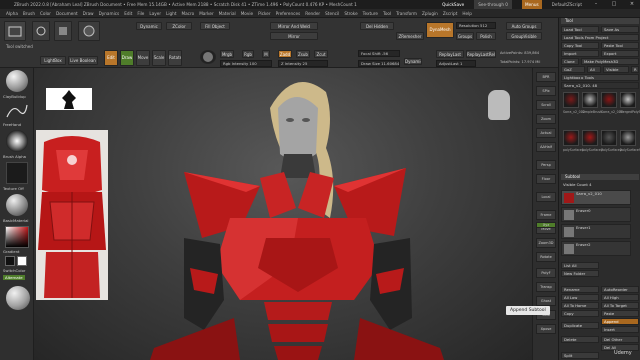  Describe the element at coordinates (493, 4) in the screenshot. I see `see-through-slider: See-through 0` at that location.